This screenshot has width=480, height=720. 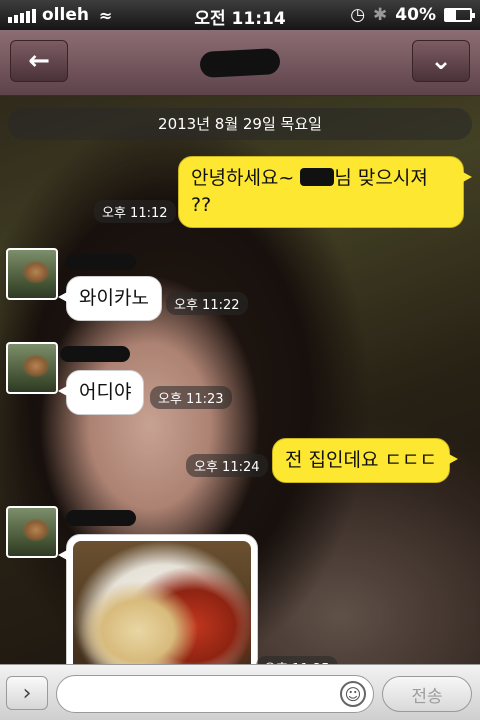 I want to click on chat-title-redacted, so click(x=240, y=63).